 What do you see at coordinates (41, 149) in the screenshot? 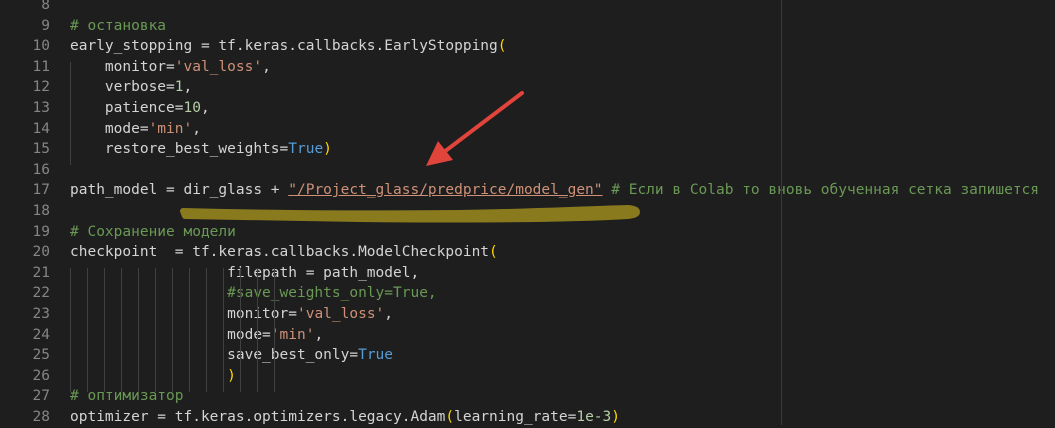
I see `line-number: 15` at bounding box center [41, 149].